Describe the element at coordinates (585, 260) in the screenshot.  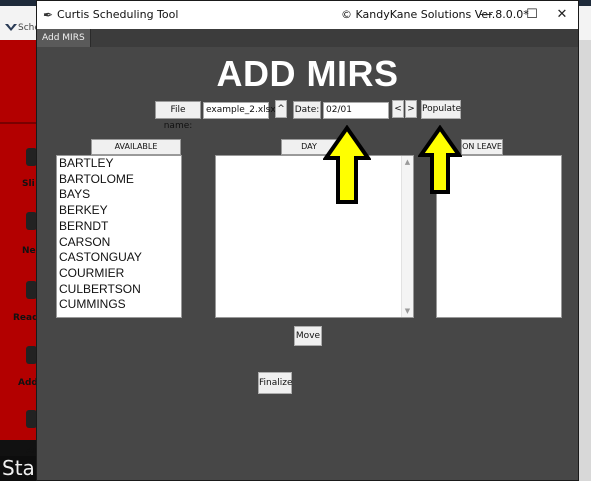
I see `background-right-edge` at that location.